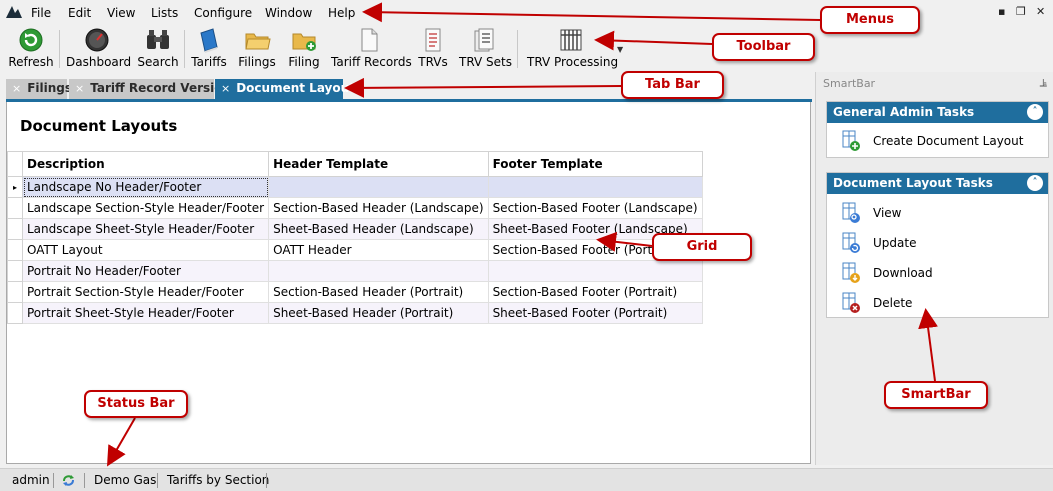 The width and height of the screenshot is (1053, 491). What do you see at coordinates (121, 13) in the screenshot?
I see `menu-view: View` at bounding box center [121, 13].